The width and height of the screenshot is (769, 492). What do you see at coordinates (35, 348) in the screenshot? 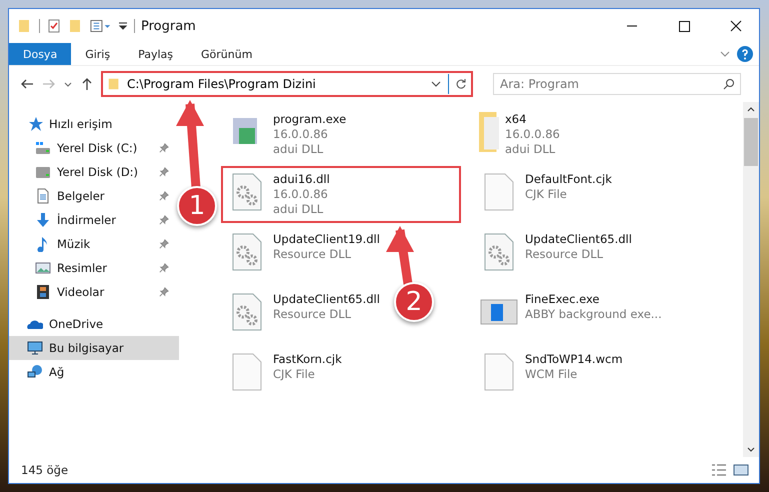
I see `computer-icon` at bounding box center [35, 348].